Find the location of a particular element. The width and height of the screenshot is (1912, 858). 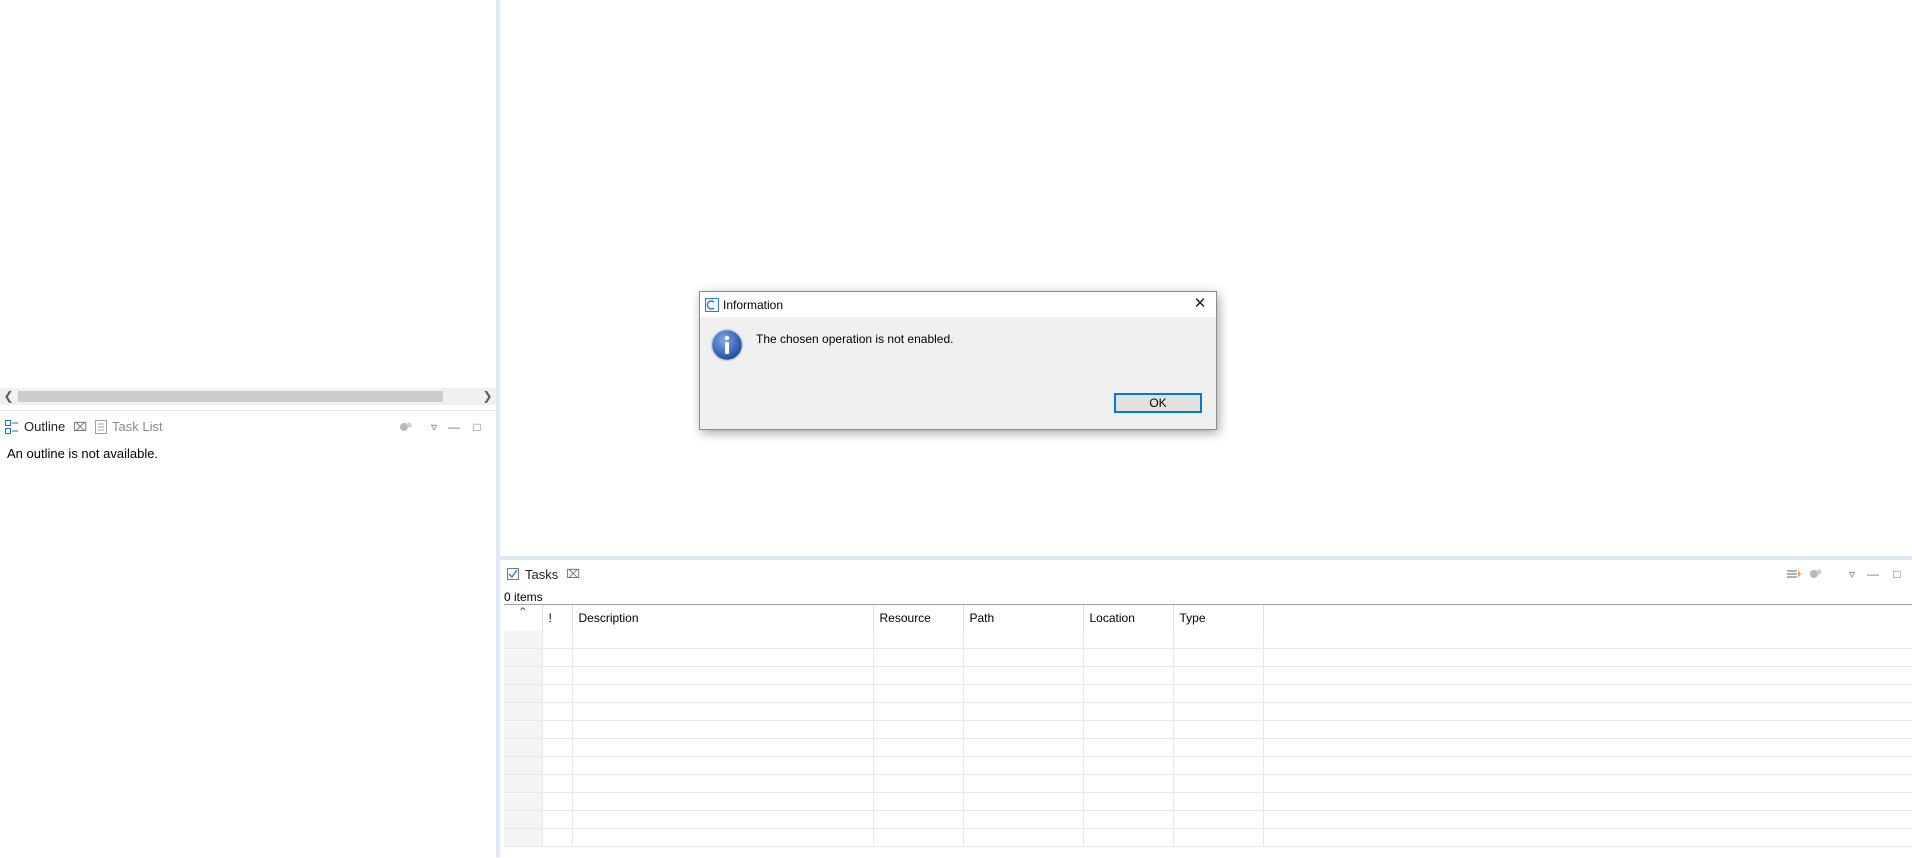

horizontal-scrollbar: ❮ ❯ is located at coordinates (248, 396).